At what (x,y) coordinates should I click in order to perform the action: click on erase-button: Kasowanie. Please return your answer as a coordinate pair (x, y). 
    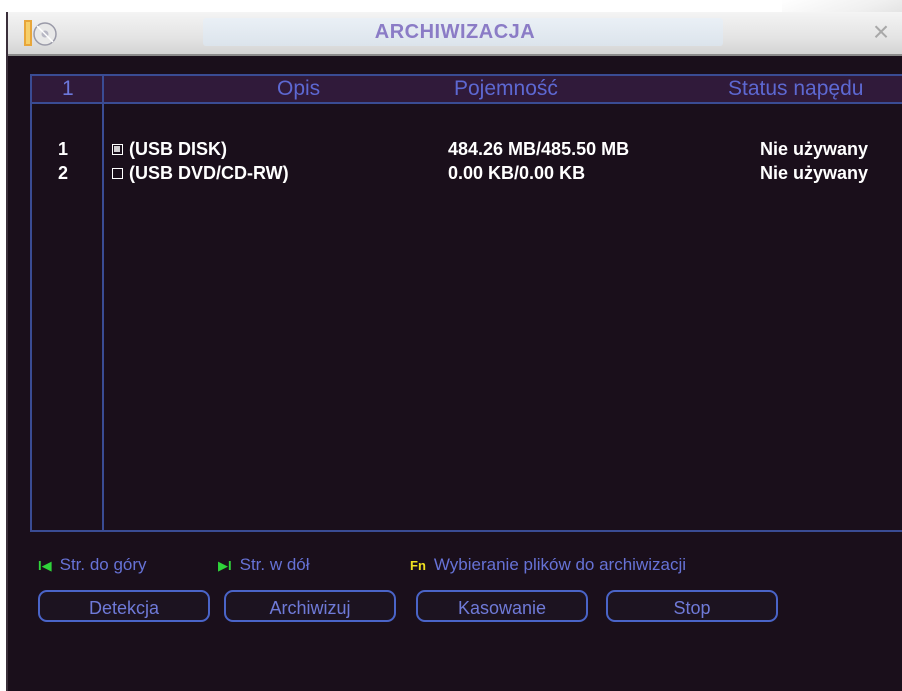
    Looking at the image, I should click on (502, 606).